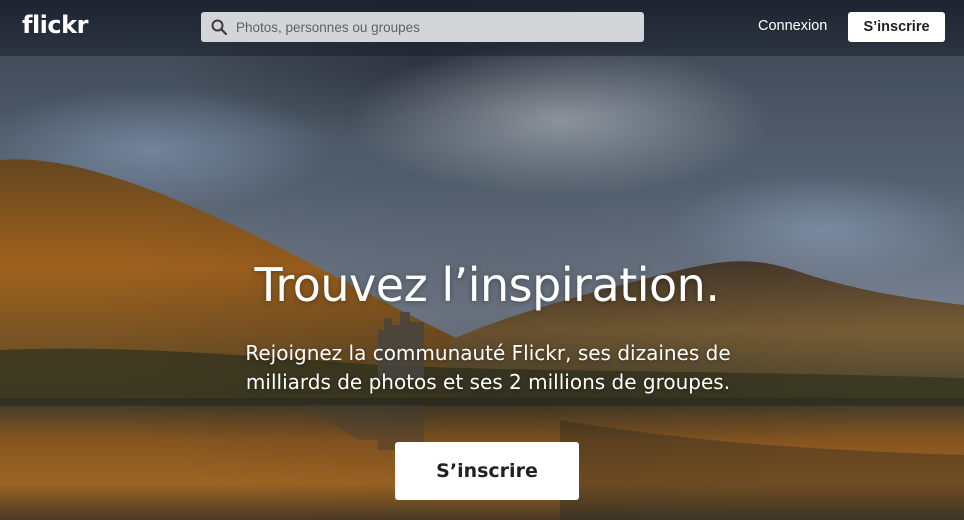 The image size is (964, 520). What do you see at coordinates (487, 471) in the screenshot?
I see `signup-button-hero: S’inscrire` at bounding box center [487, 471].